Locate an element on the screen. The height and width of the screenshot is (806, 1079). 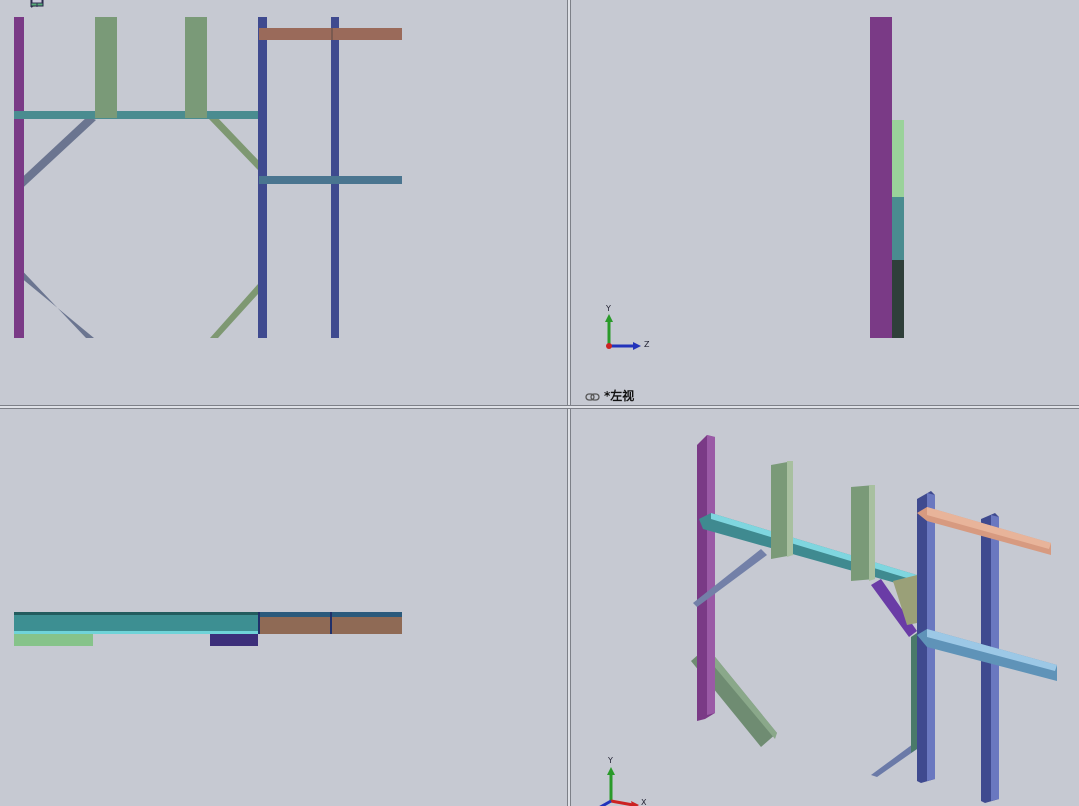
beam-mid is located at coordinates (330, 180).